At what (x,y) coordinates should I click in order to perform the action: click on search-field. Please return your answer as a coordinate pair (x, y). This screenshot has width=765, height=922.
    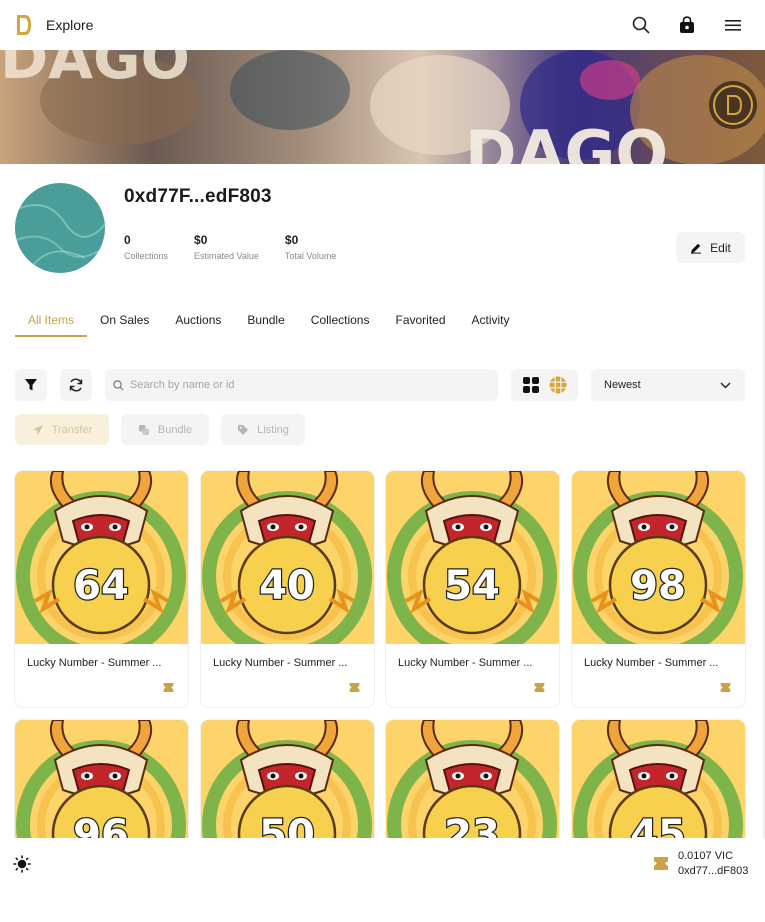
    Looking at the image, I should click on (301, 385).